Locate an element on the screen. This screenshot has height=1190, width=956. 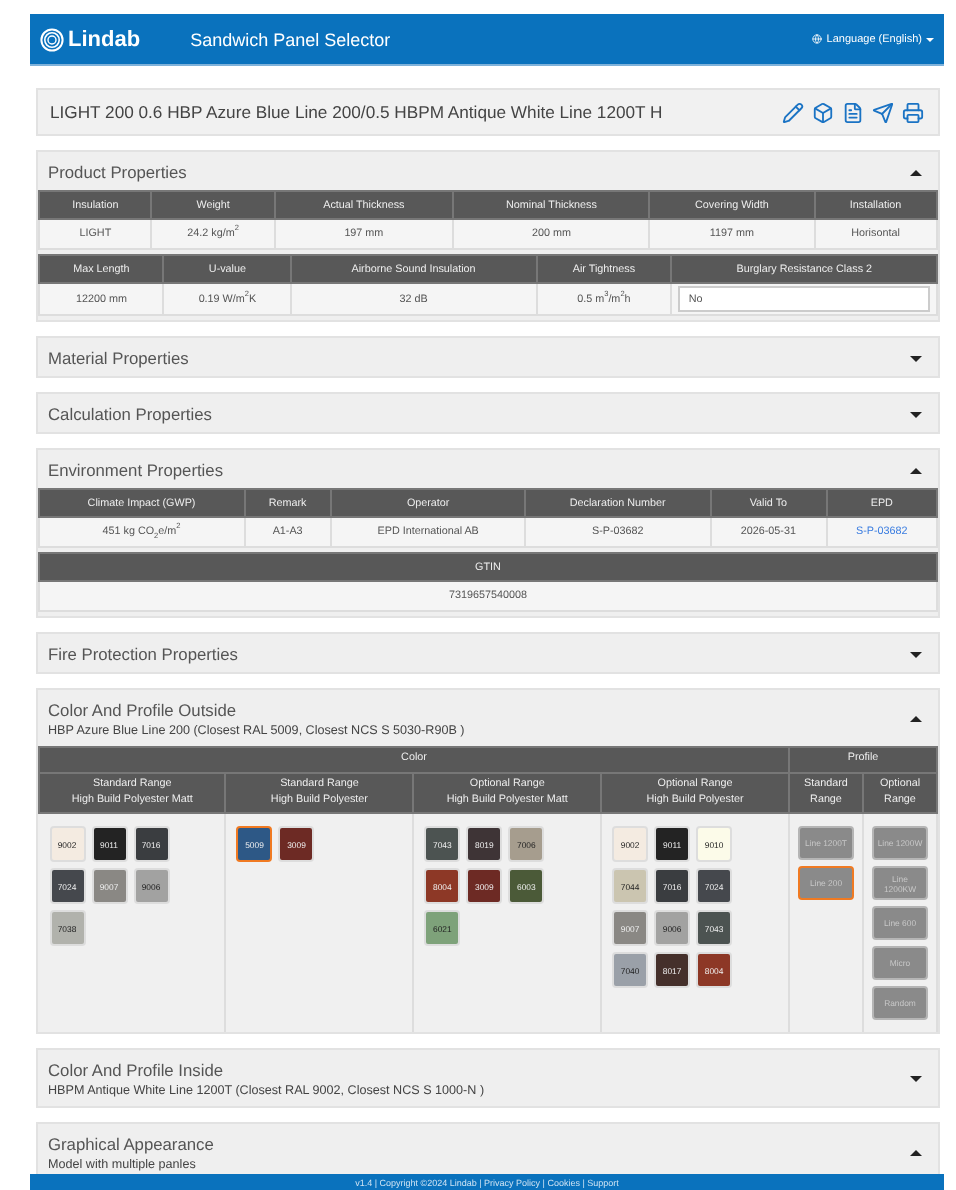
section-title: Material Properties is located at coordinates (479, 358).